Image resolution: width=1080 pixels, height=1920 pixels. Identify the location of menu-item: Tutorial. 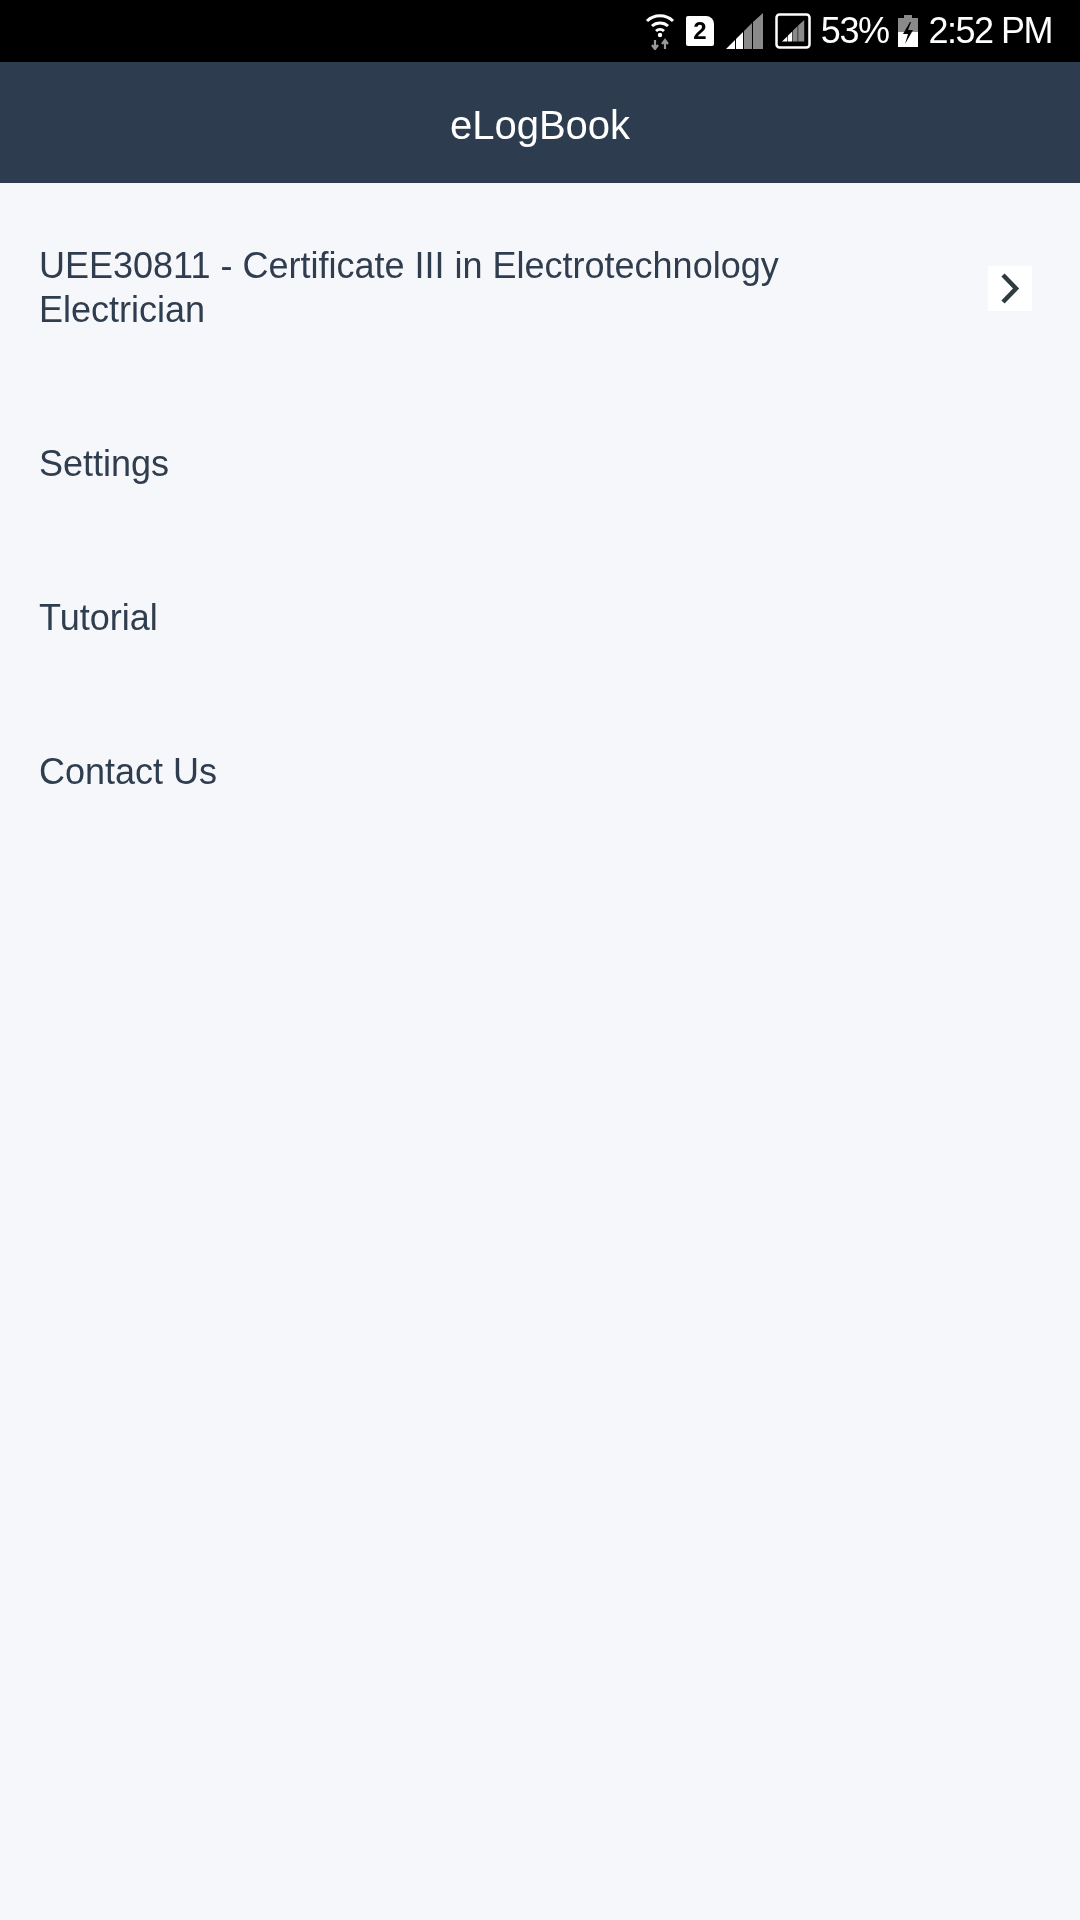
(98, 618).